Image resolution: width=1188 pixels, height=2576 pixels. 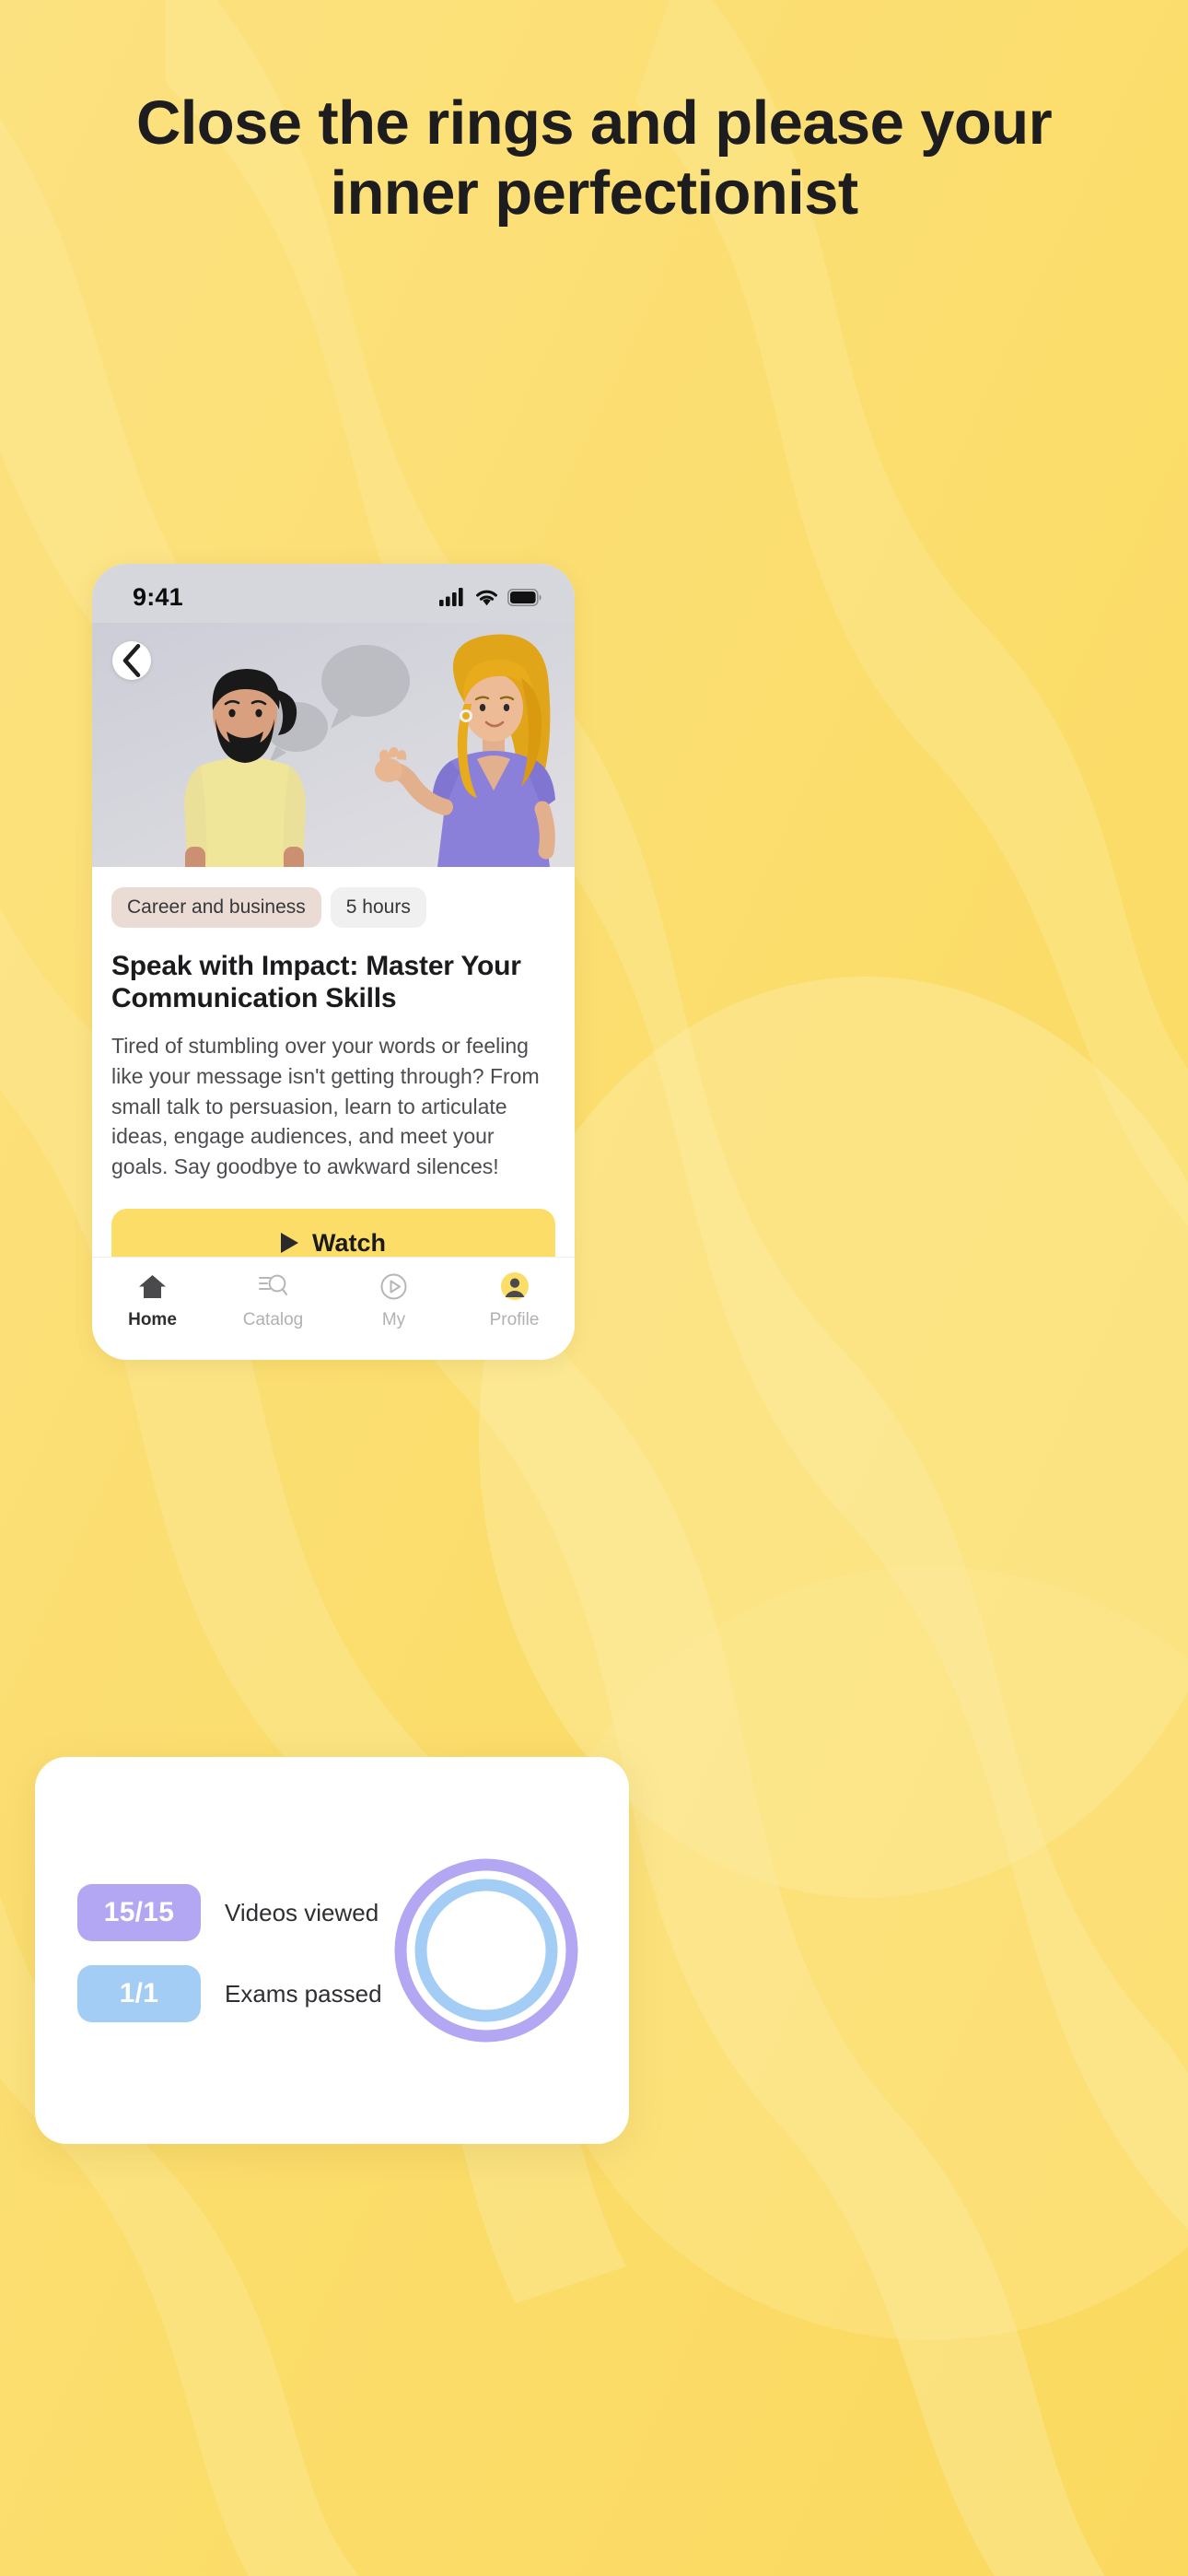 What do you see at coordinates (486, 598) in the screenshot?
I see `wifi-icon` at bounding box center [486, 598].